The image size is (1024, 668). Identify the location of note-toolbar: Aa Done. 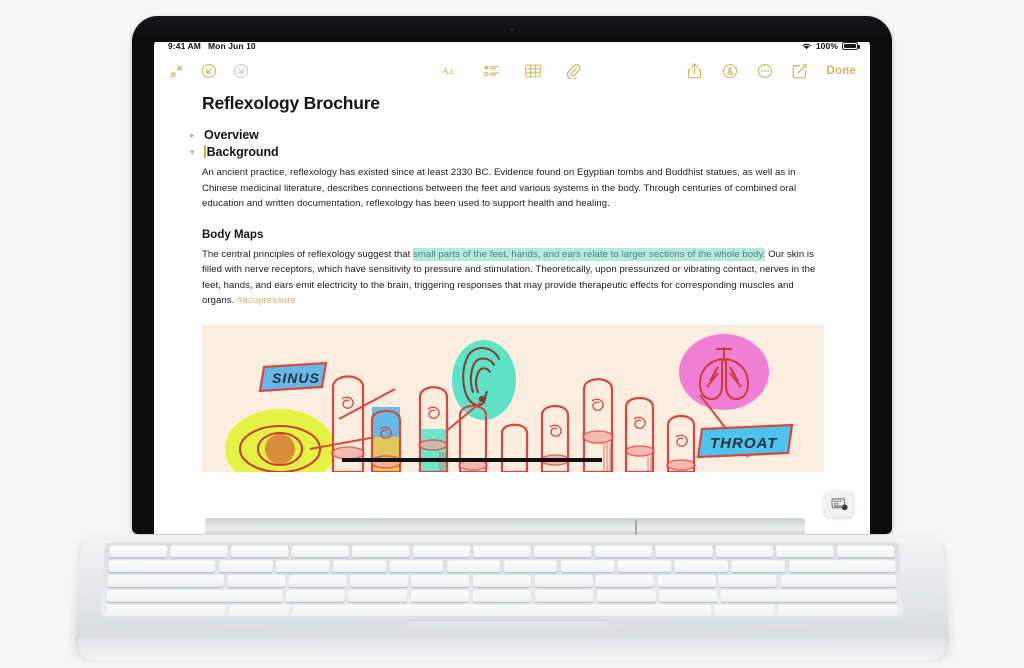
(512, 71).